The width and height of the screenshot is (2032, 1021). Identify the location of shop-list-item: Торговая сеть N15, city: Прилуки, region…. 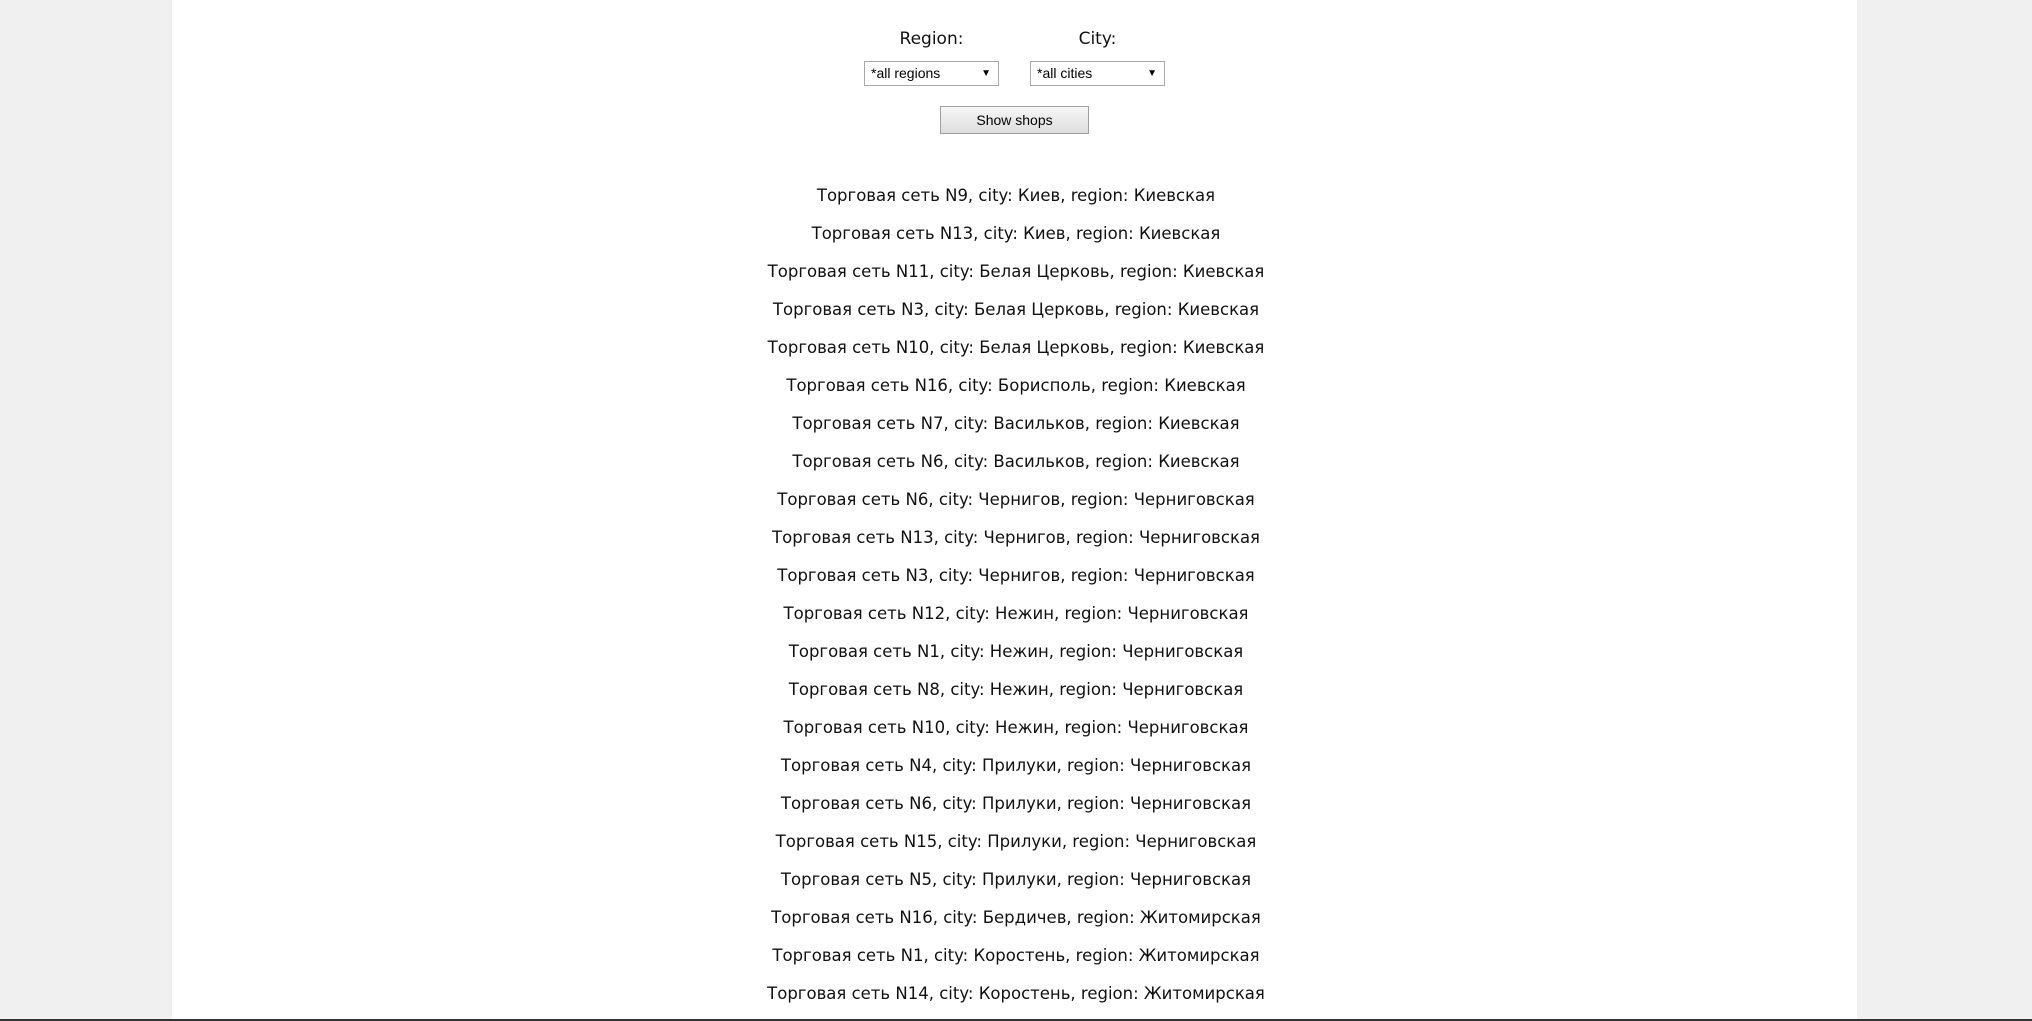
(1016, 841).